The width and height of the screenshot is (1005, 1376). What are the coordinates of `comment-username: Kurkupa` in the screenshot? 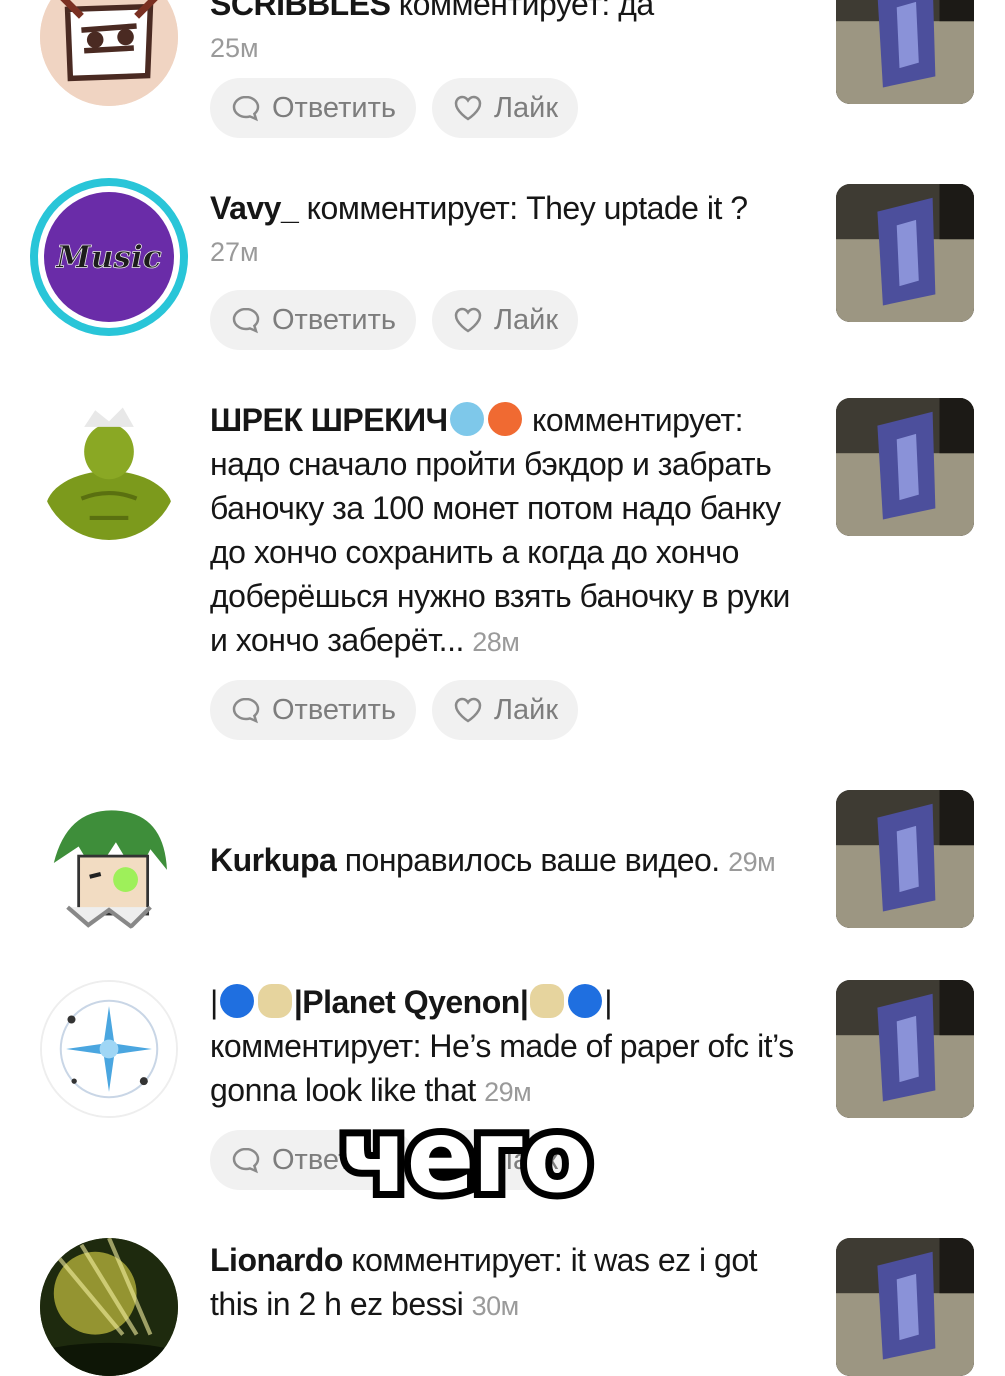 It's located at (273, 860).